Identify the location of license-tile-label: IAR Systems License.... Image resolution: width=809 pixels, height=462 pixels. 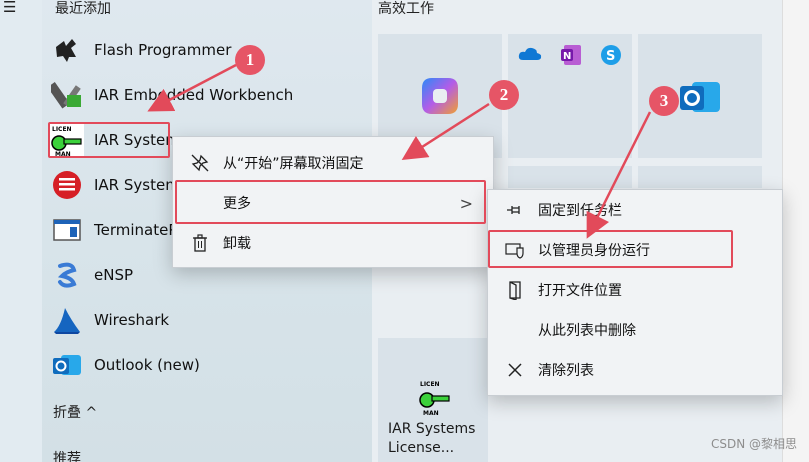
(432, 438).